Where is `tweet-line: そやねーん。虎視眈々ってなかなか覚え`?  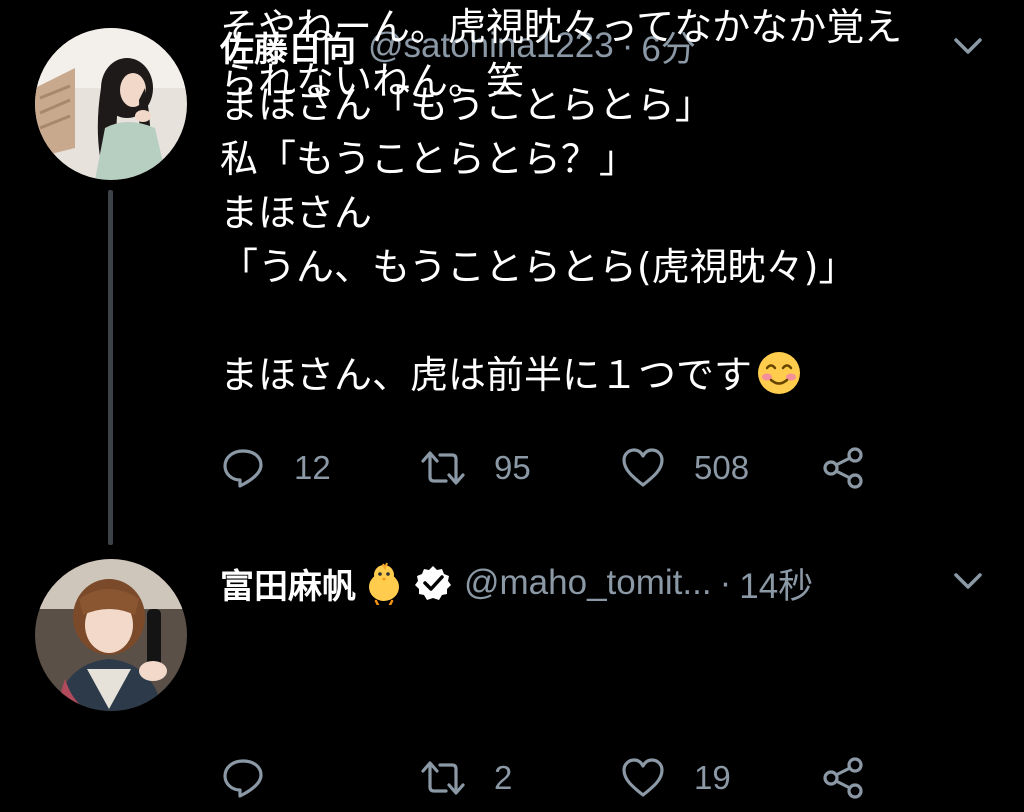
tweet-line: そやねーん。虎視眈々ってなかなか覚え is located at coordinates (561, 27).